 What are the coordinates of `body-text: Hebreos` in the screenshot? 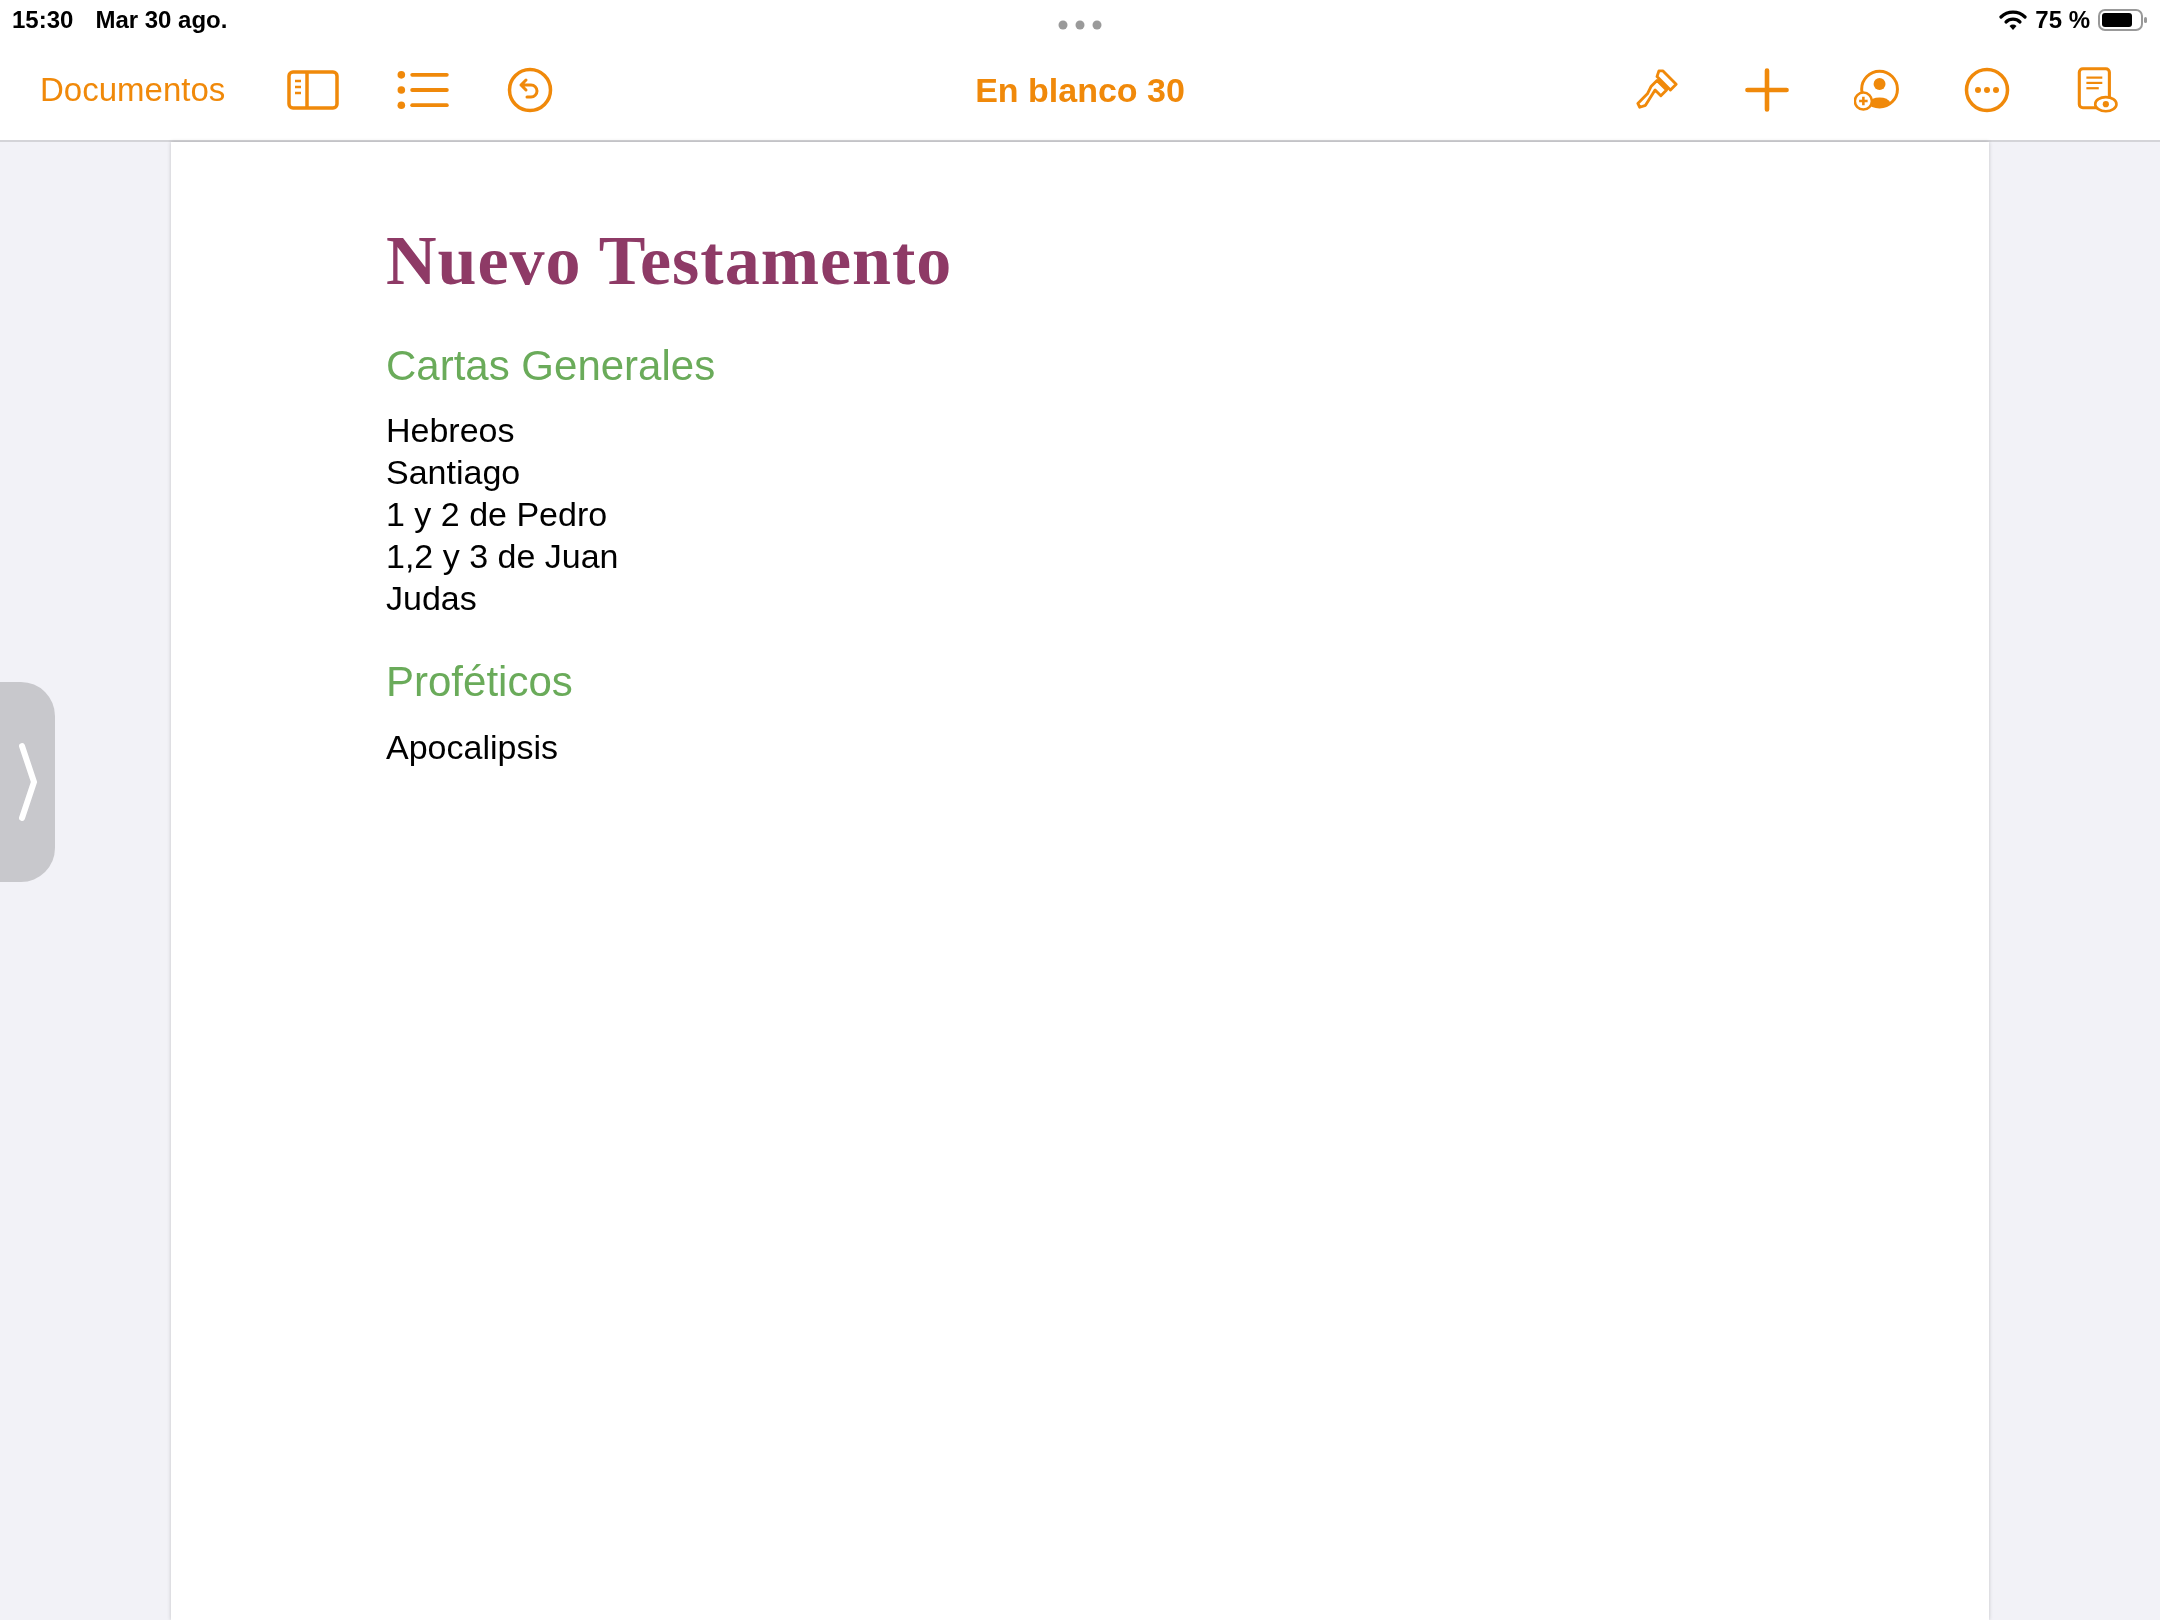 It's located at (451, 431).